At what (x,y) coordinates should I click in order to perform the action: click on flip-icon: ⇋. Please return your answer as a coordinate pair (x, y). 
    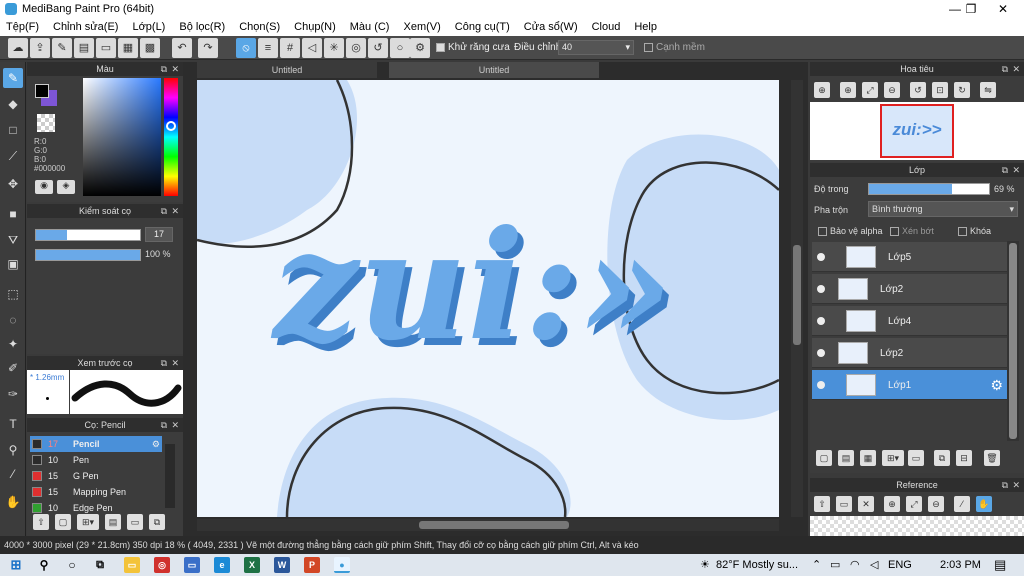
    Looking at the image, I should click on (988, 90).